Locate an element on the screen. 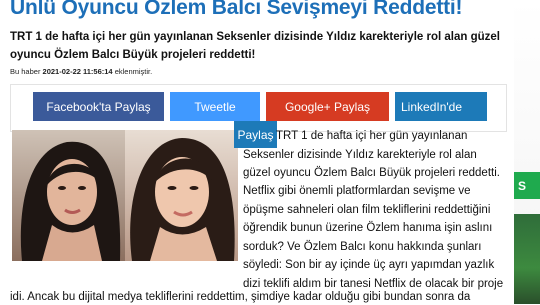  sidebar-image is located at coordinates (527, 259).